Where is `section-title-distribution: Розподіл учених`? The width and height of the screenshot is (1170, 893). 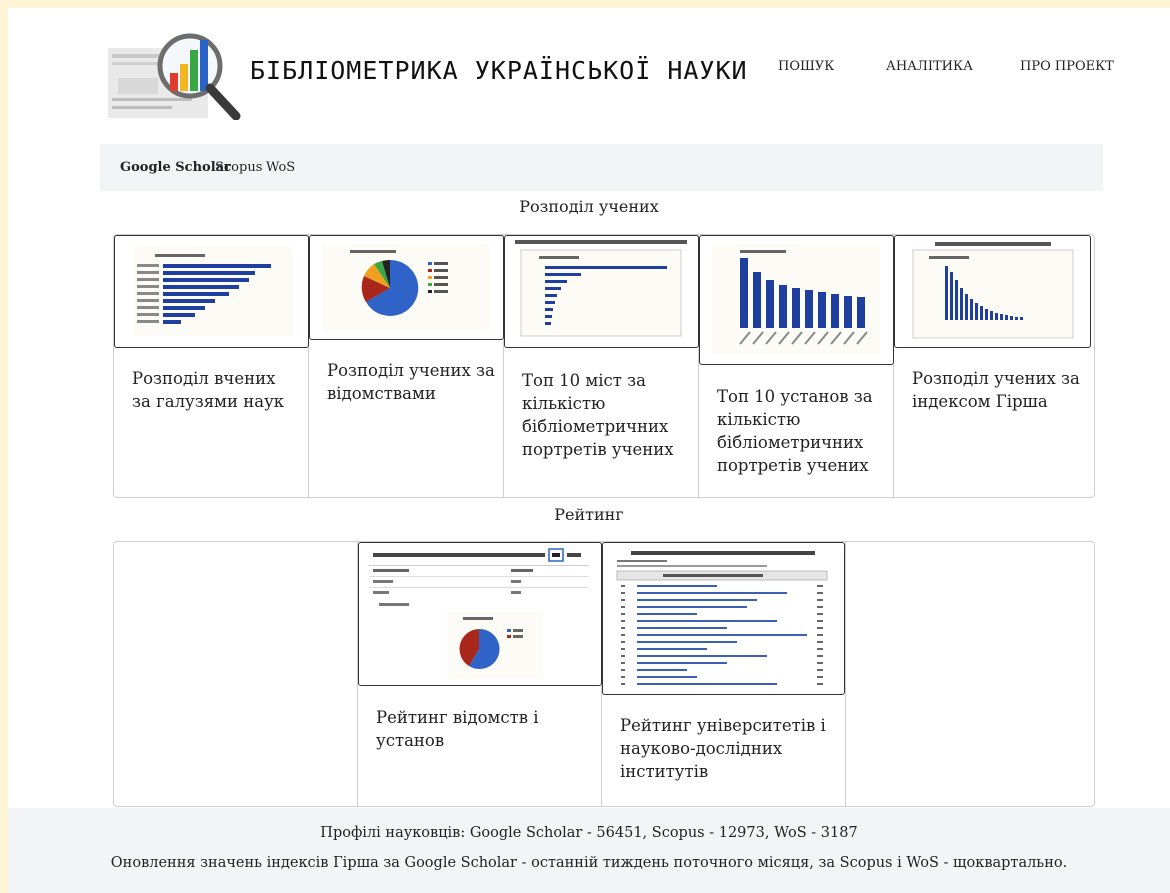
section-title-distribution: Розподіл учених is located at coordinates (589, 206).